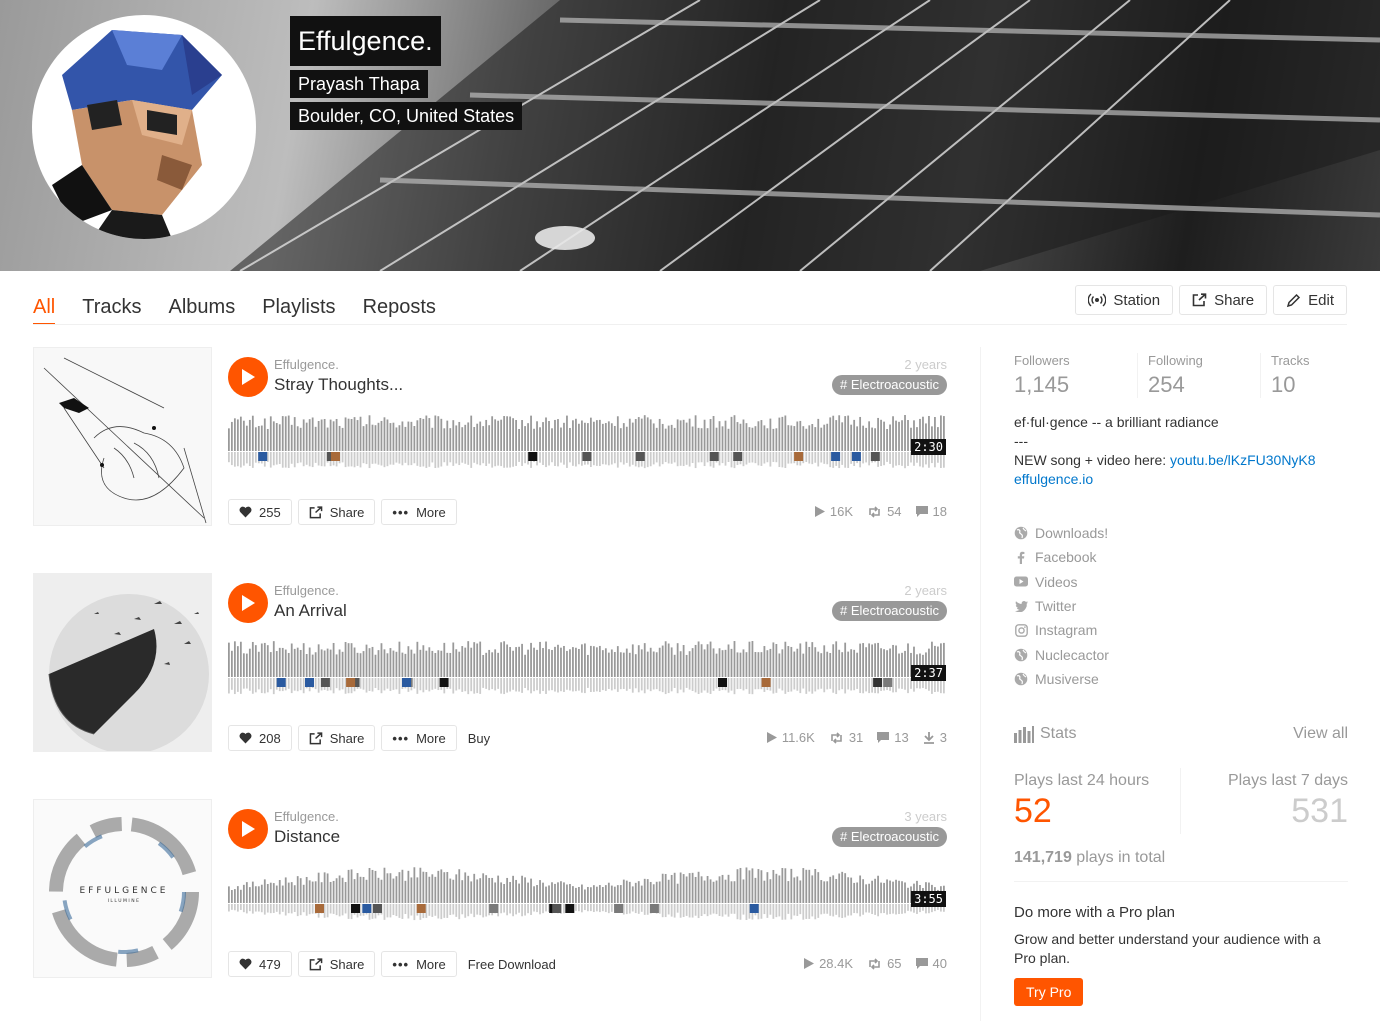  What do you see at coordinates (144, 127) in the screenshot?
I see `profile-avatar` at bounding box center [144, 127].